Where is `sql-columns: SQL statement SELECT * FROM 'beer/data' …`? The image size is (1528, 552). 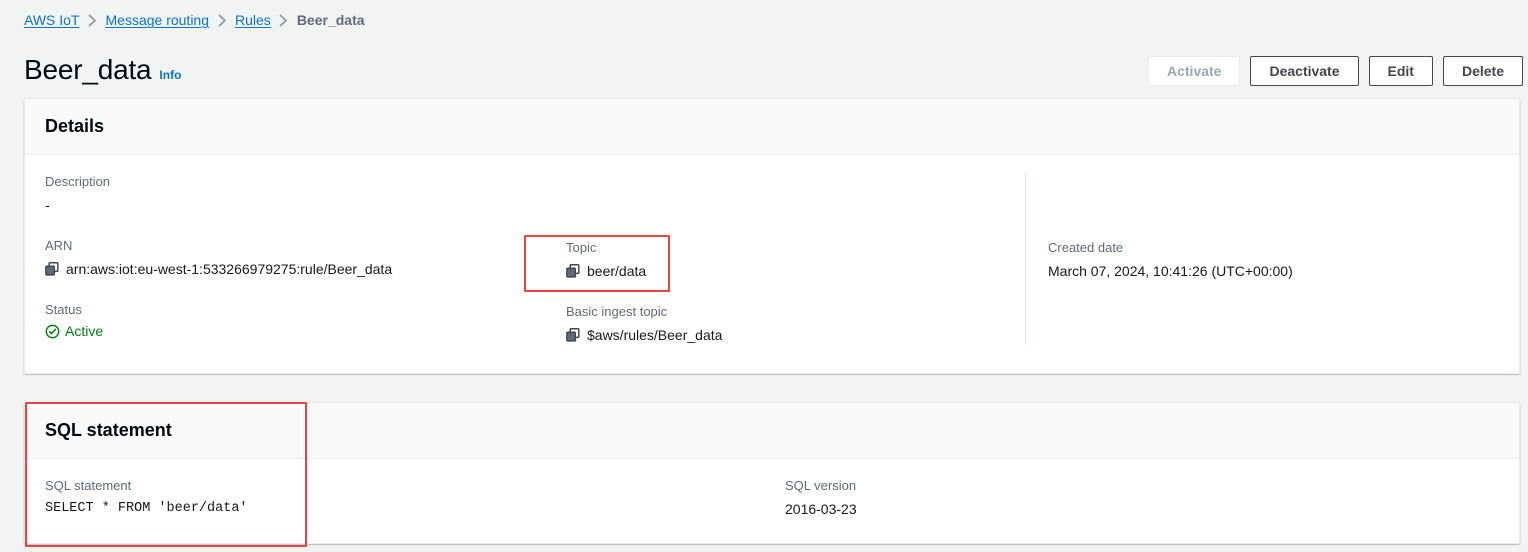
sql-columns: SQL statement SELECT * FROM 'beer/data' … is located at coordinates (772, 498).